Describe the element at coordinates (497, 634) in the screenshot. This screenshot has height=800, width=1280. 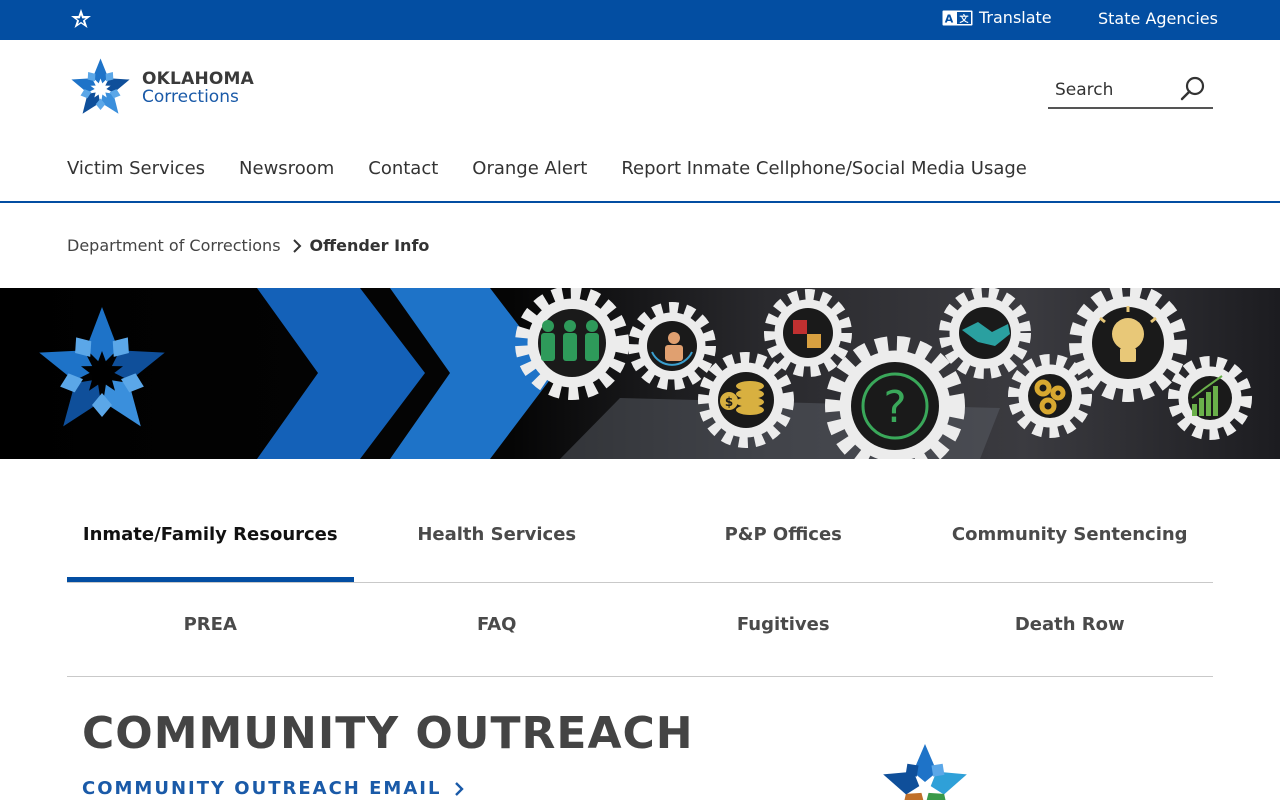
I see `tab-faq: FAQ` at that location.